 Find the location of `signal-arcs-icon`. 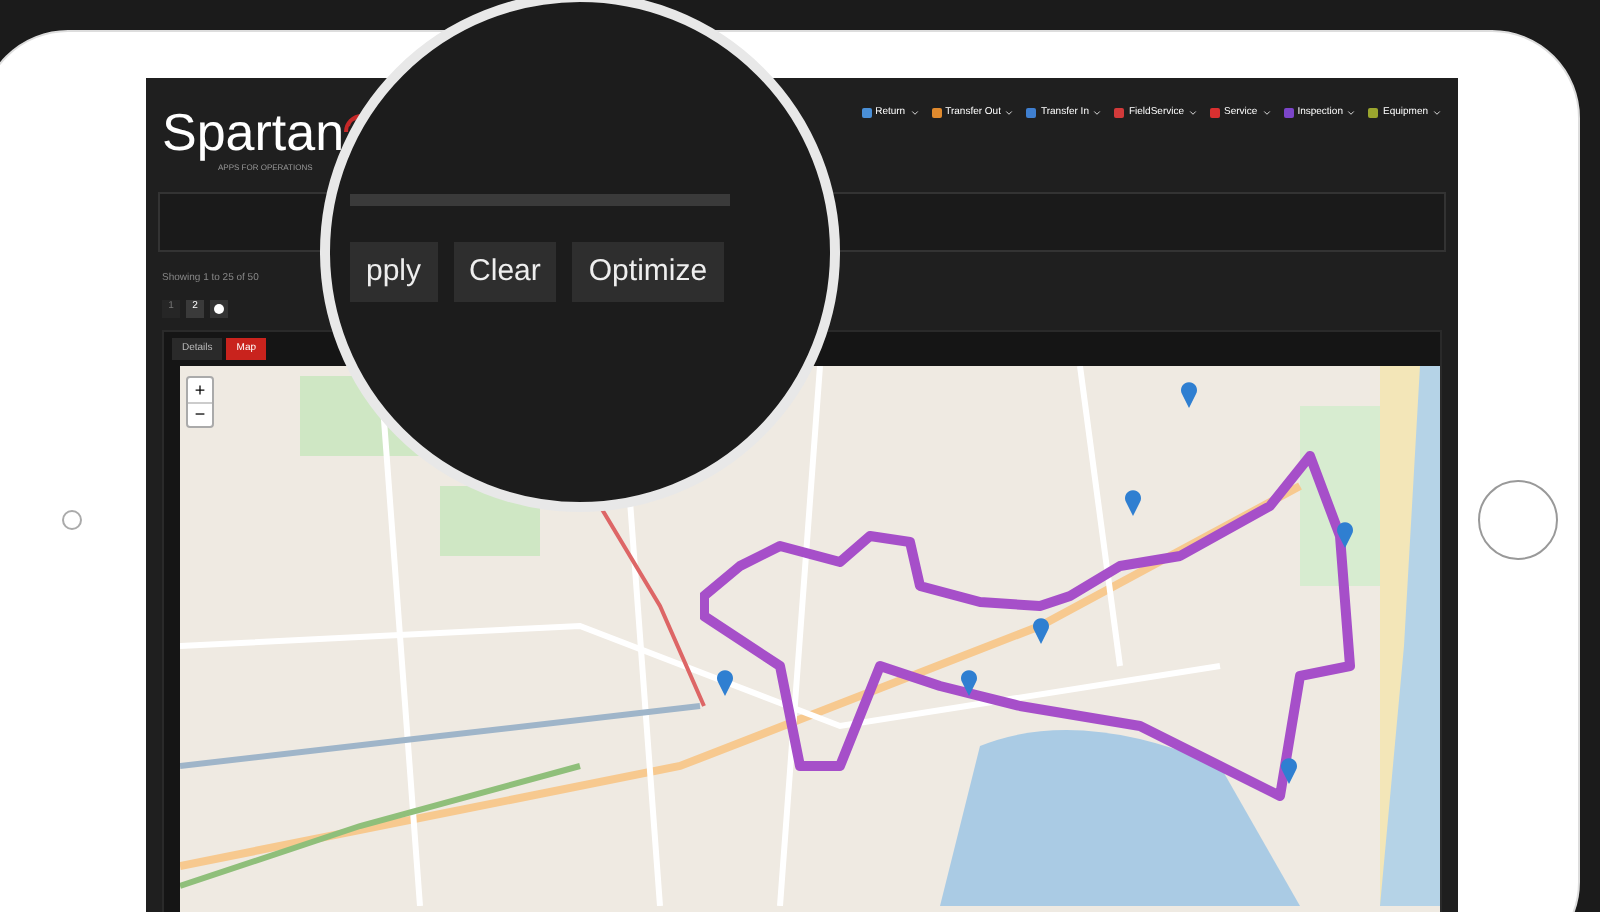

signal-arcs-icon is located at coordinates (354, 122).